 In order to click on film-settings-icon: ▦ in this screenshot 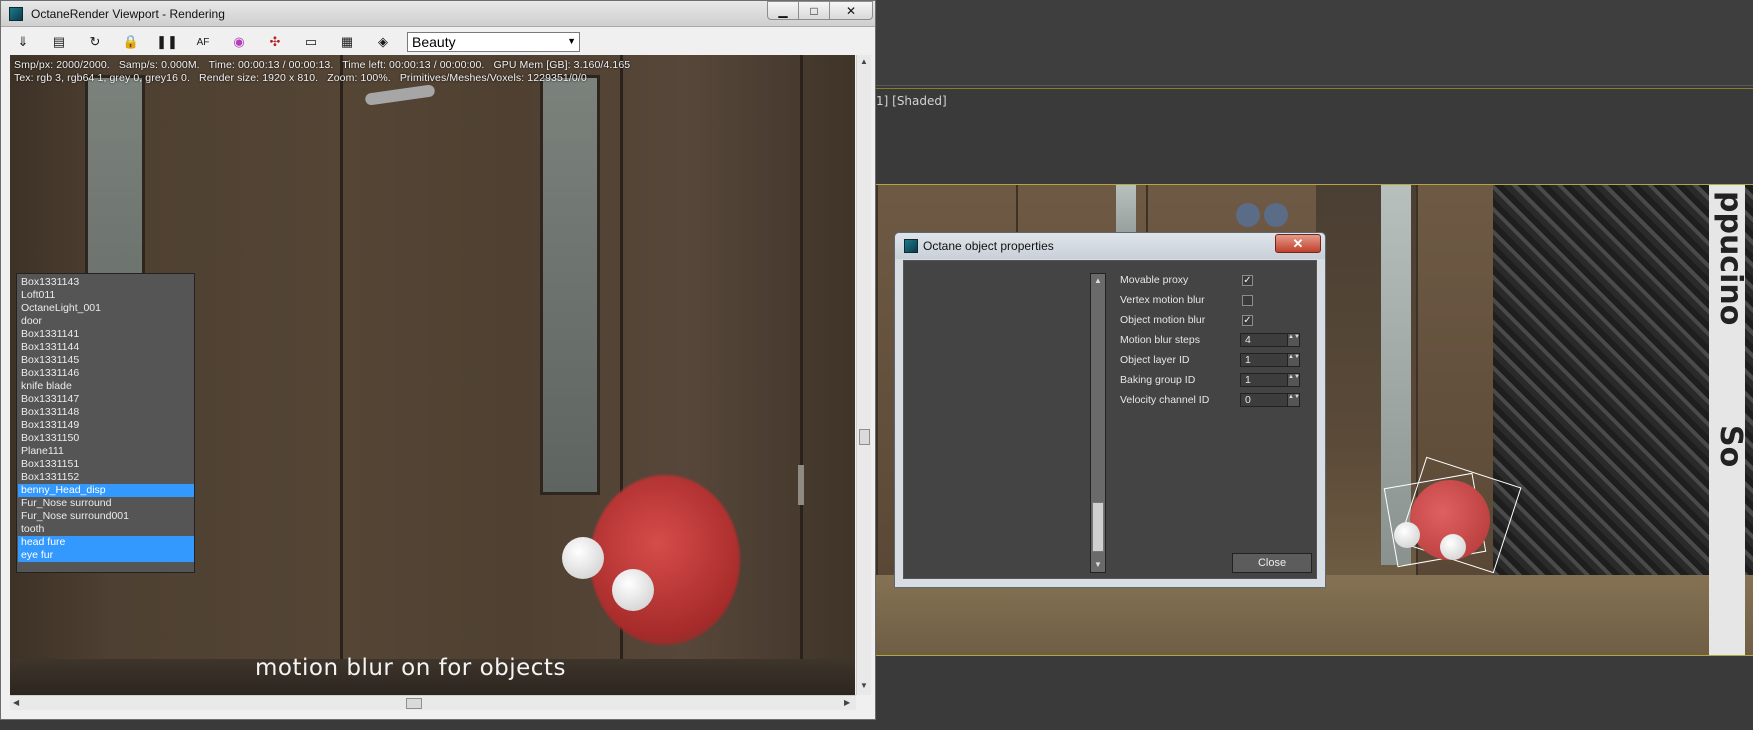, I will do `click(347, 42)`.